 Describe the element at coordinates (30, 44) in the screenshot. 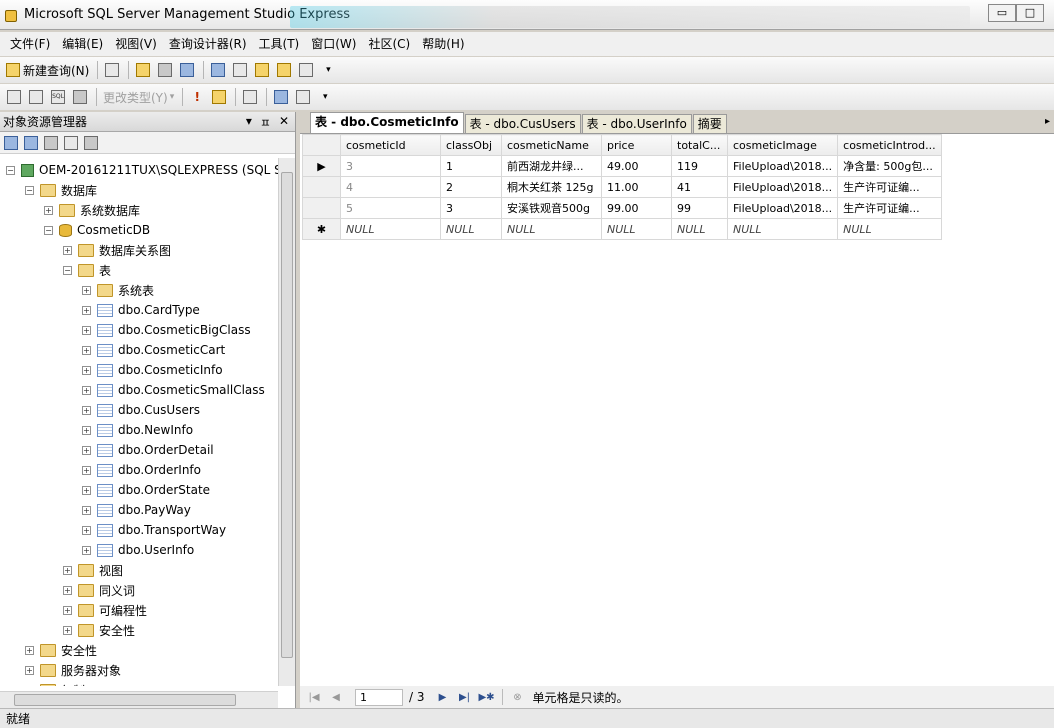

I see `menu-file: 文件(F)` at that location.